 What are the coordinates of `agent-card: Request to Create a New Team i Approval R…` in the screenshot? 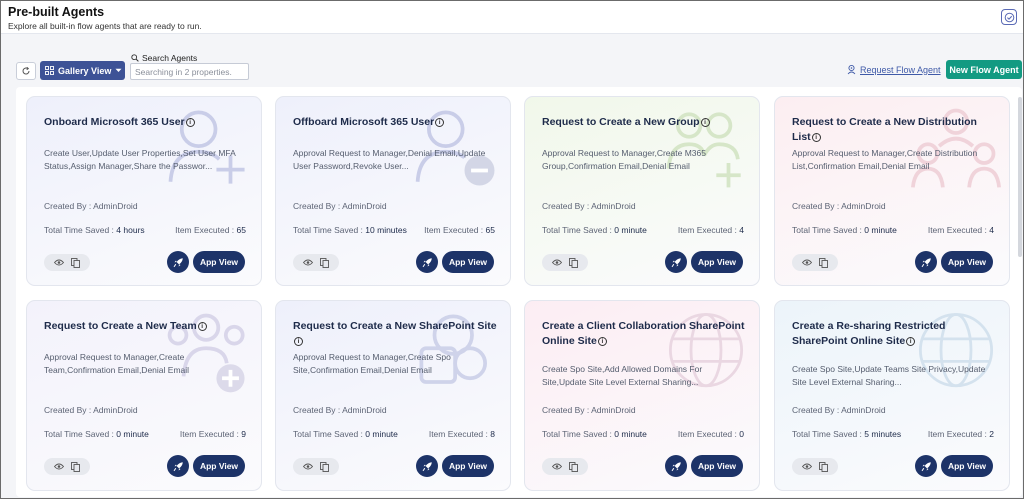 It's located at (144, 395).